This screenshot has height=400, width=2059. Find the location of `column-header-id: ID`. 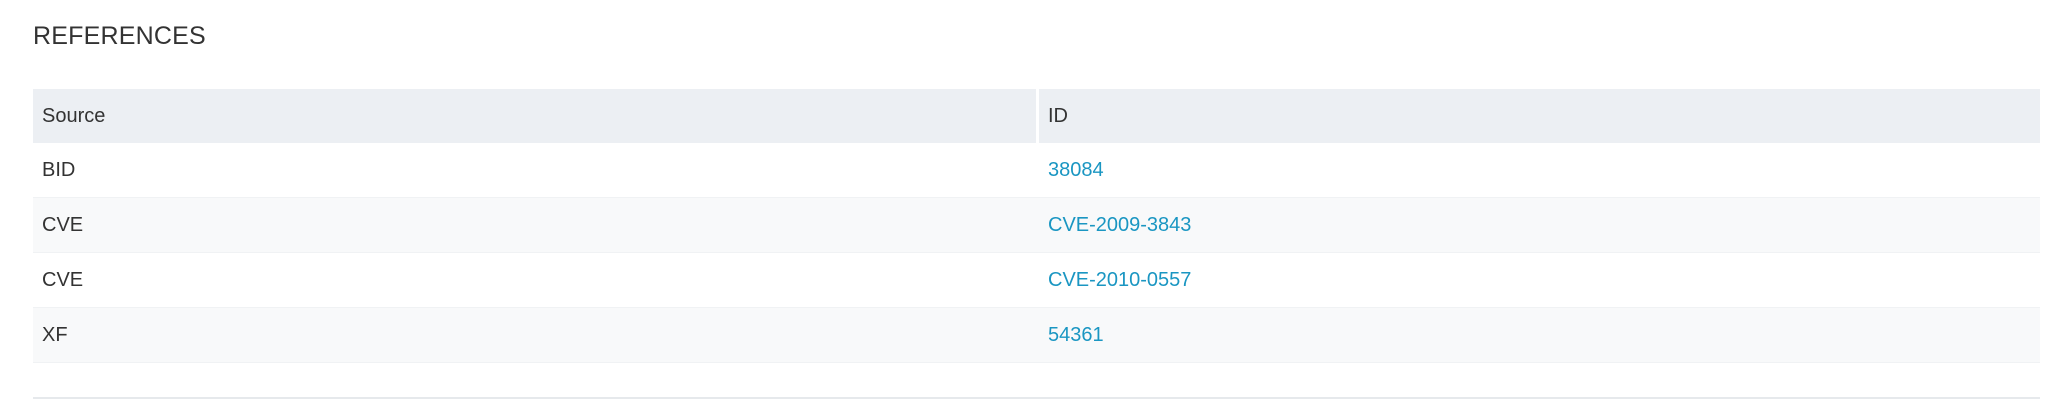

column-header-id: ID is located at coordinates (1538, 116).